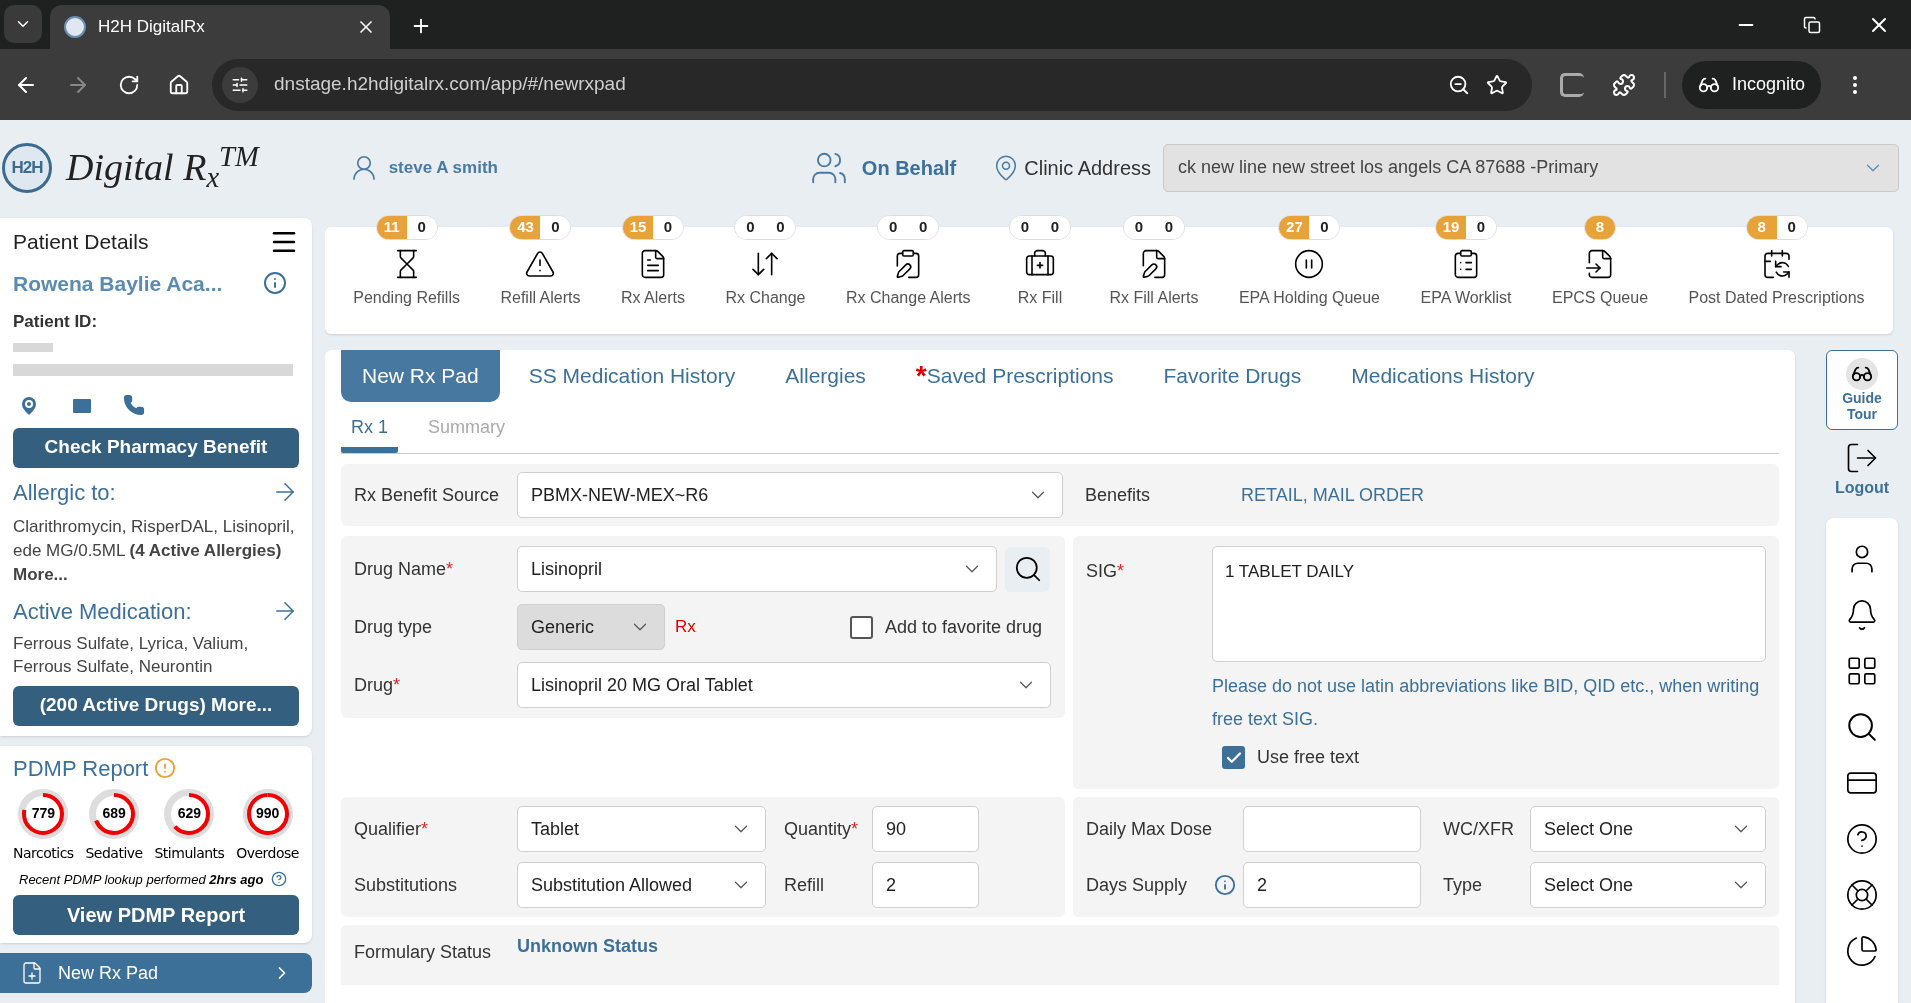 This screenshot has width=1911, height=1003. What do you see at coordinates (765, 275) in the screenshot?
I see `counter-item: Rx Change` at bounding box center [765, 275].